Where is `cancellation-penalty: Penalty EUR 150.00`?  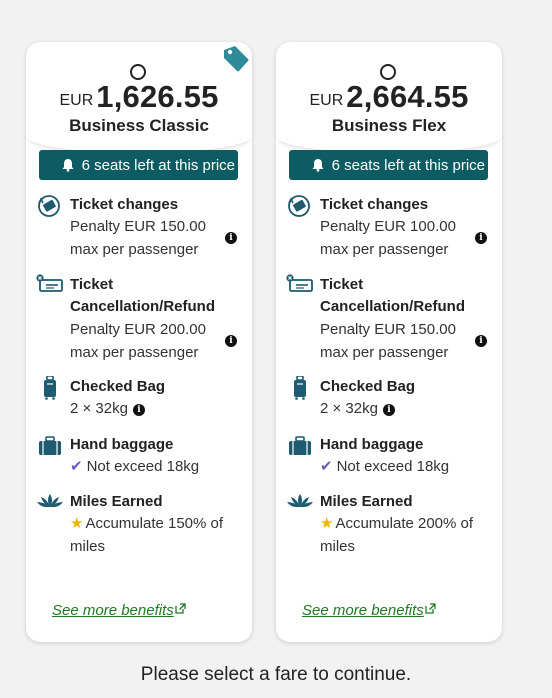 cancellation-penalty: Penalty EUR 150.00 is located at coordinates (388, 329).